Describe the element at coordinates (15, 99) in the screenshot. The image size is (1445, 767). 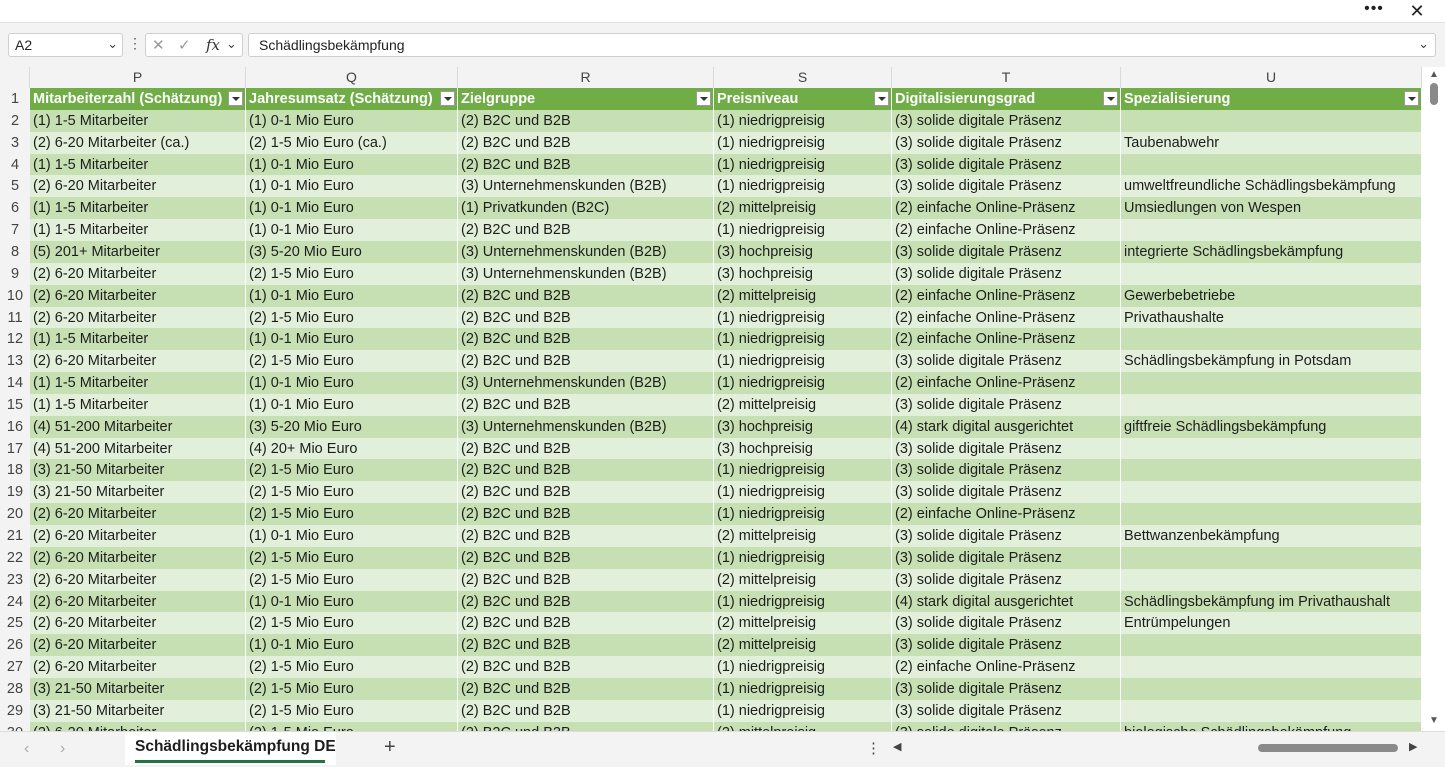
I see `row-header: 1` at that location.